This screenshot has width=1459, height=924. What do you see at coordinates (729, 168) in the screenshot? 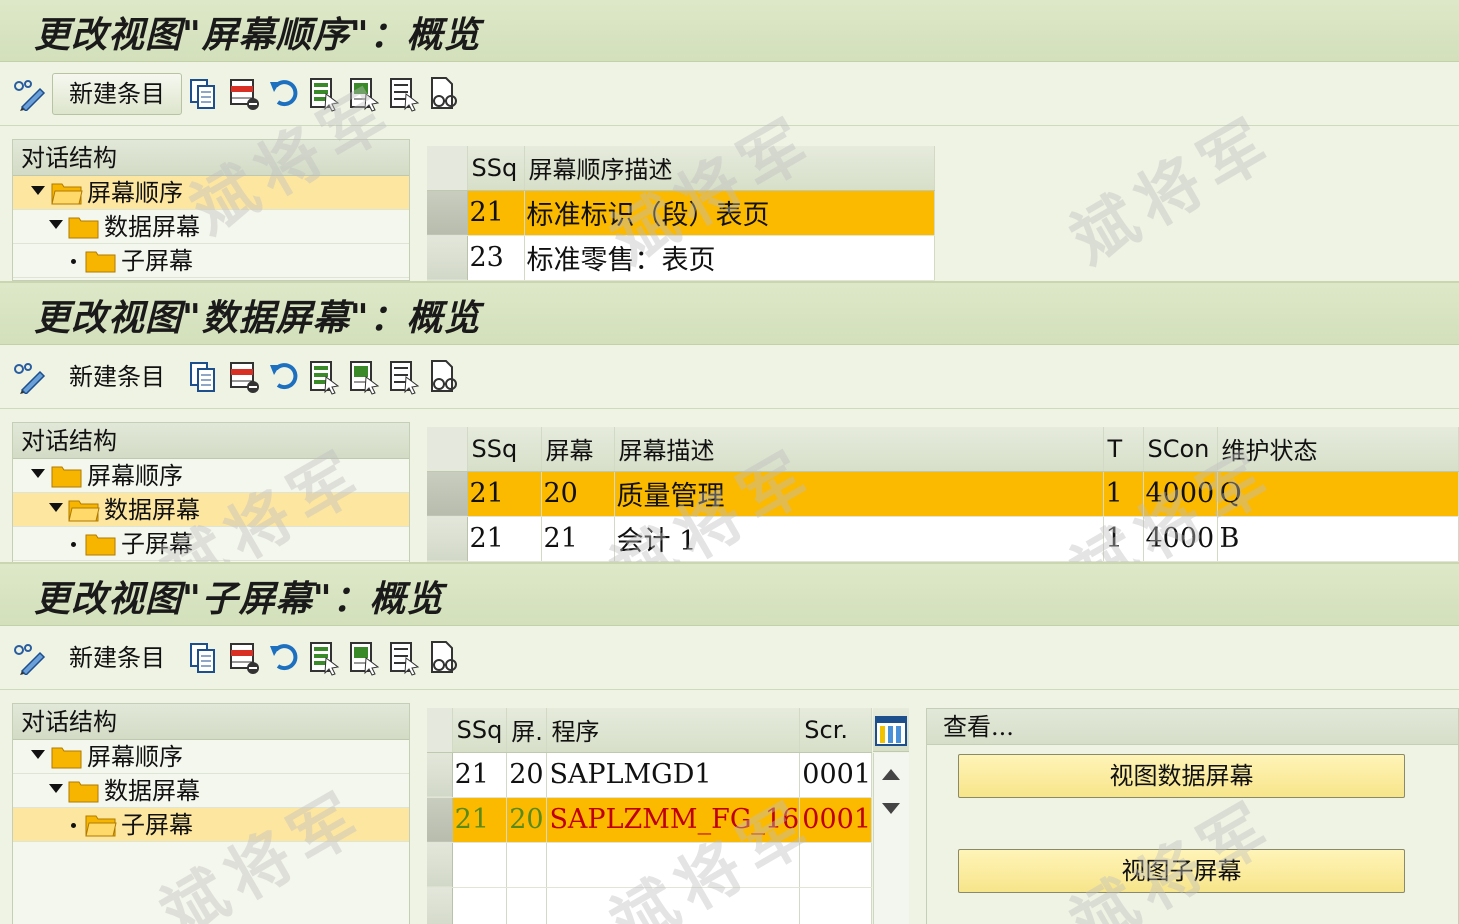
I see `column-header-description: 屏幕顺序描述` at bounding box center [729, 168].